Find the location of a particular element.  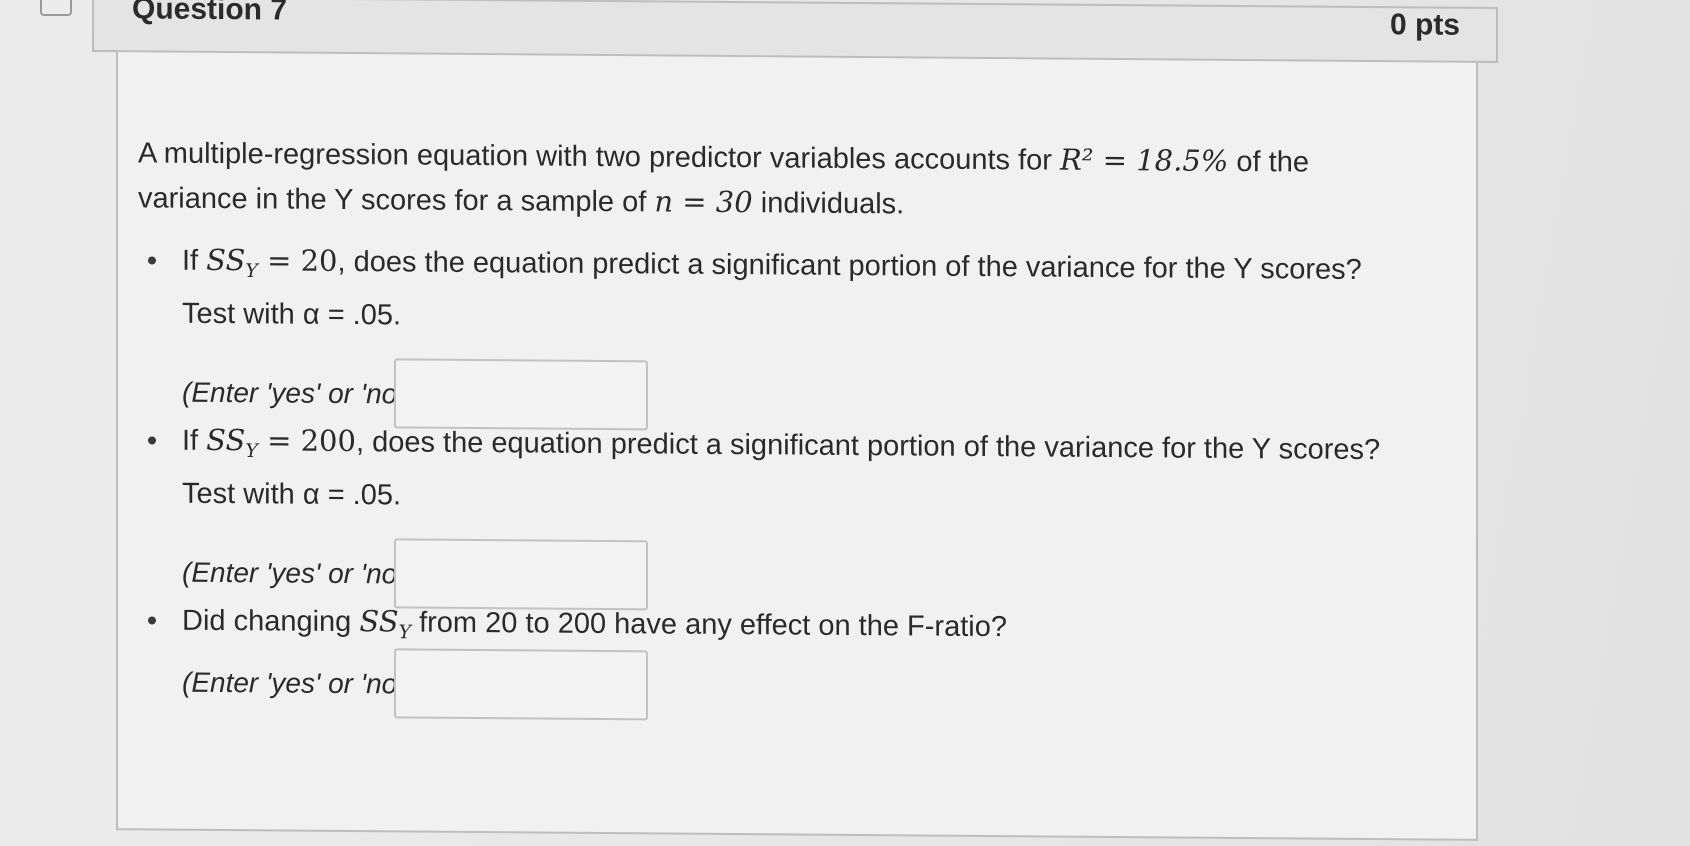

intro-text-2: of the is located at coordinates (1268, 162).